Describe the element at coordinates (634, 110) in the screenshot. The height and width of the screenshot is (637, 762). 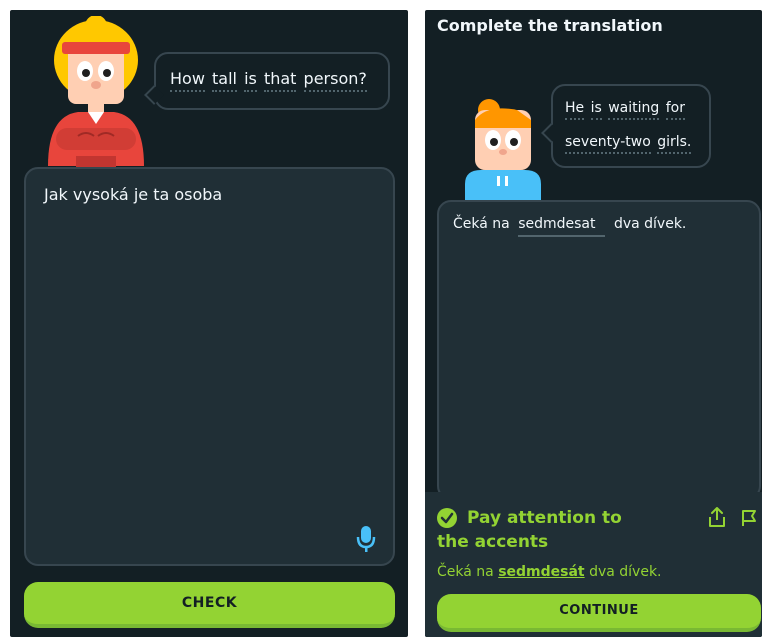
I see `prompt-word: waiting` at that location.